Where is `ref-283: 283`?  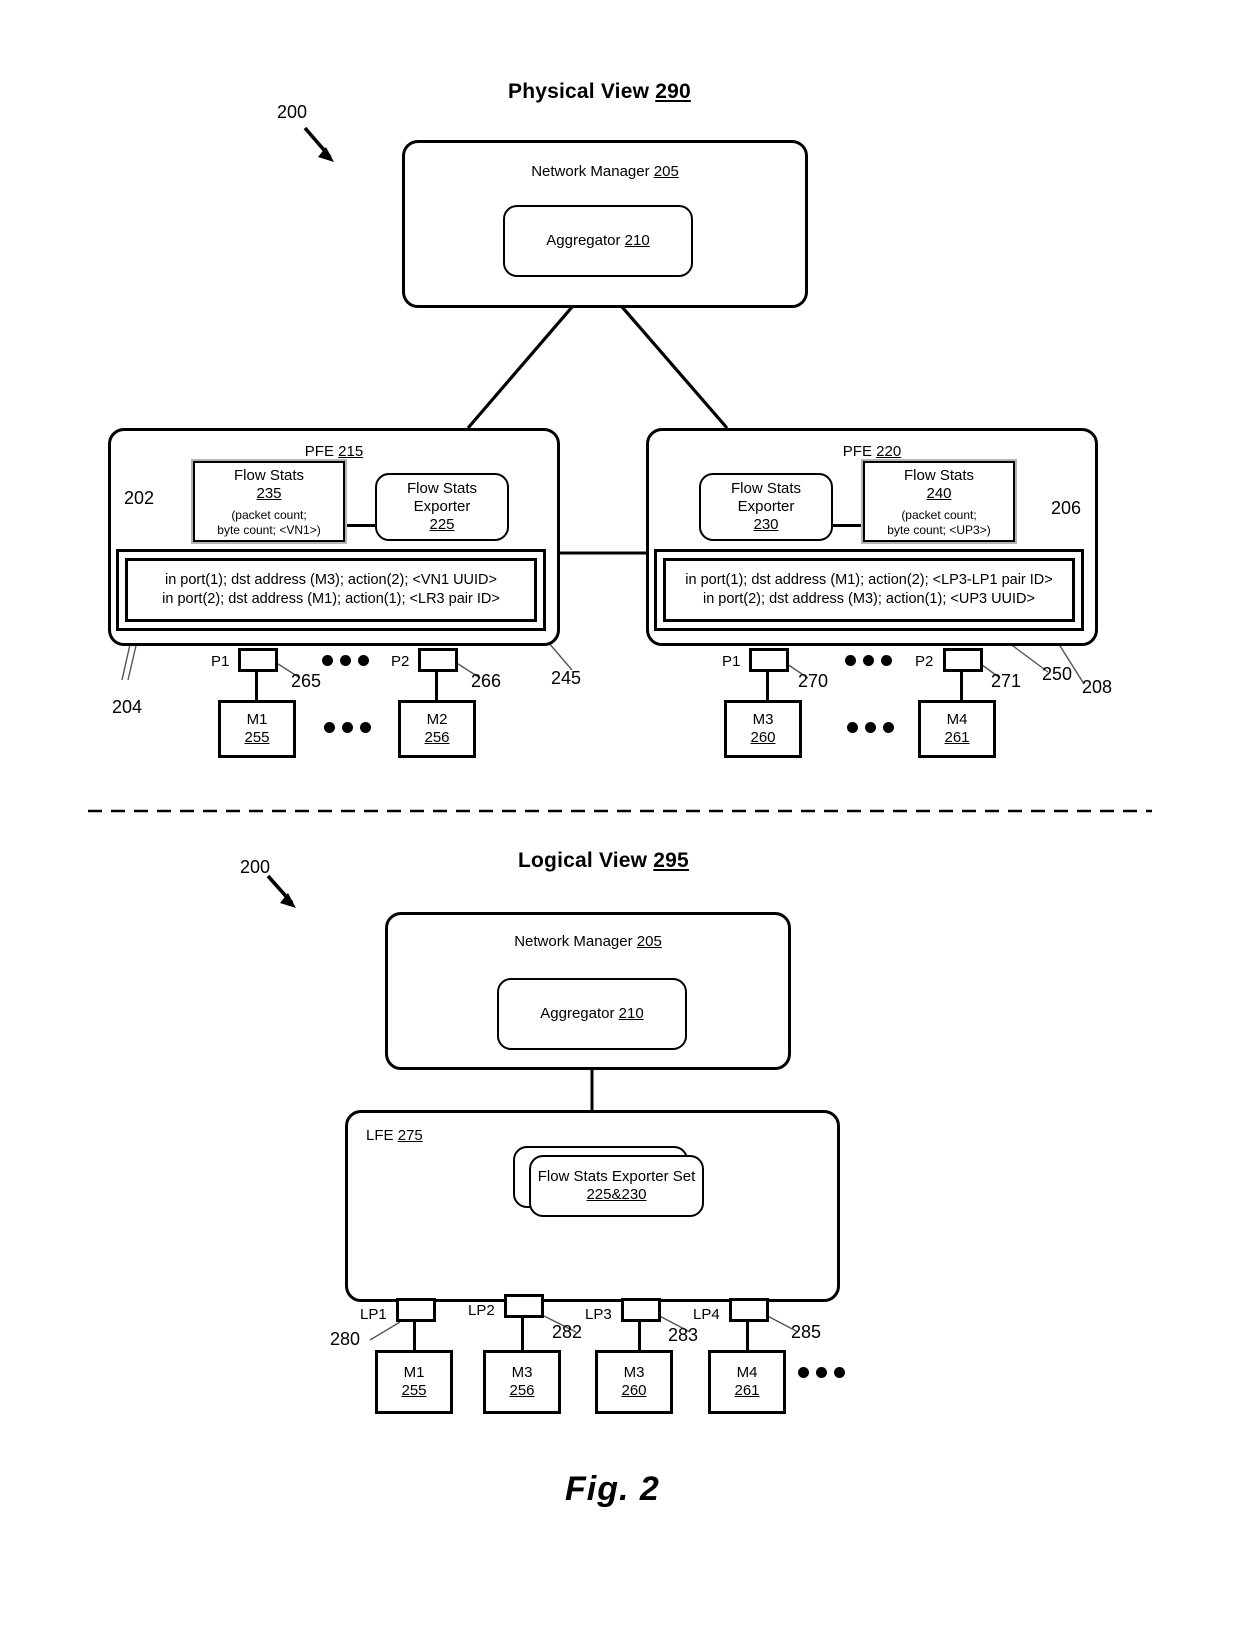 ref-283: 283 is located at coordinates (683, 1335).